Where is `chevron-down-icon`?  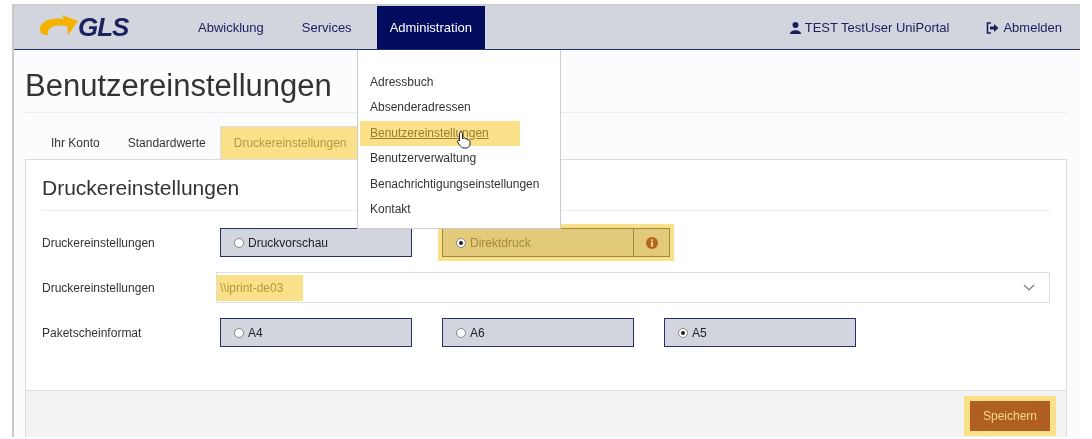
chevron-down-icon is located at coordinates (1029, 287).